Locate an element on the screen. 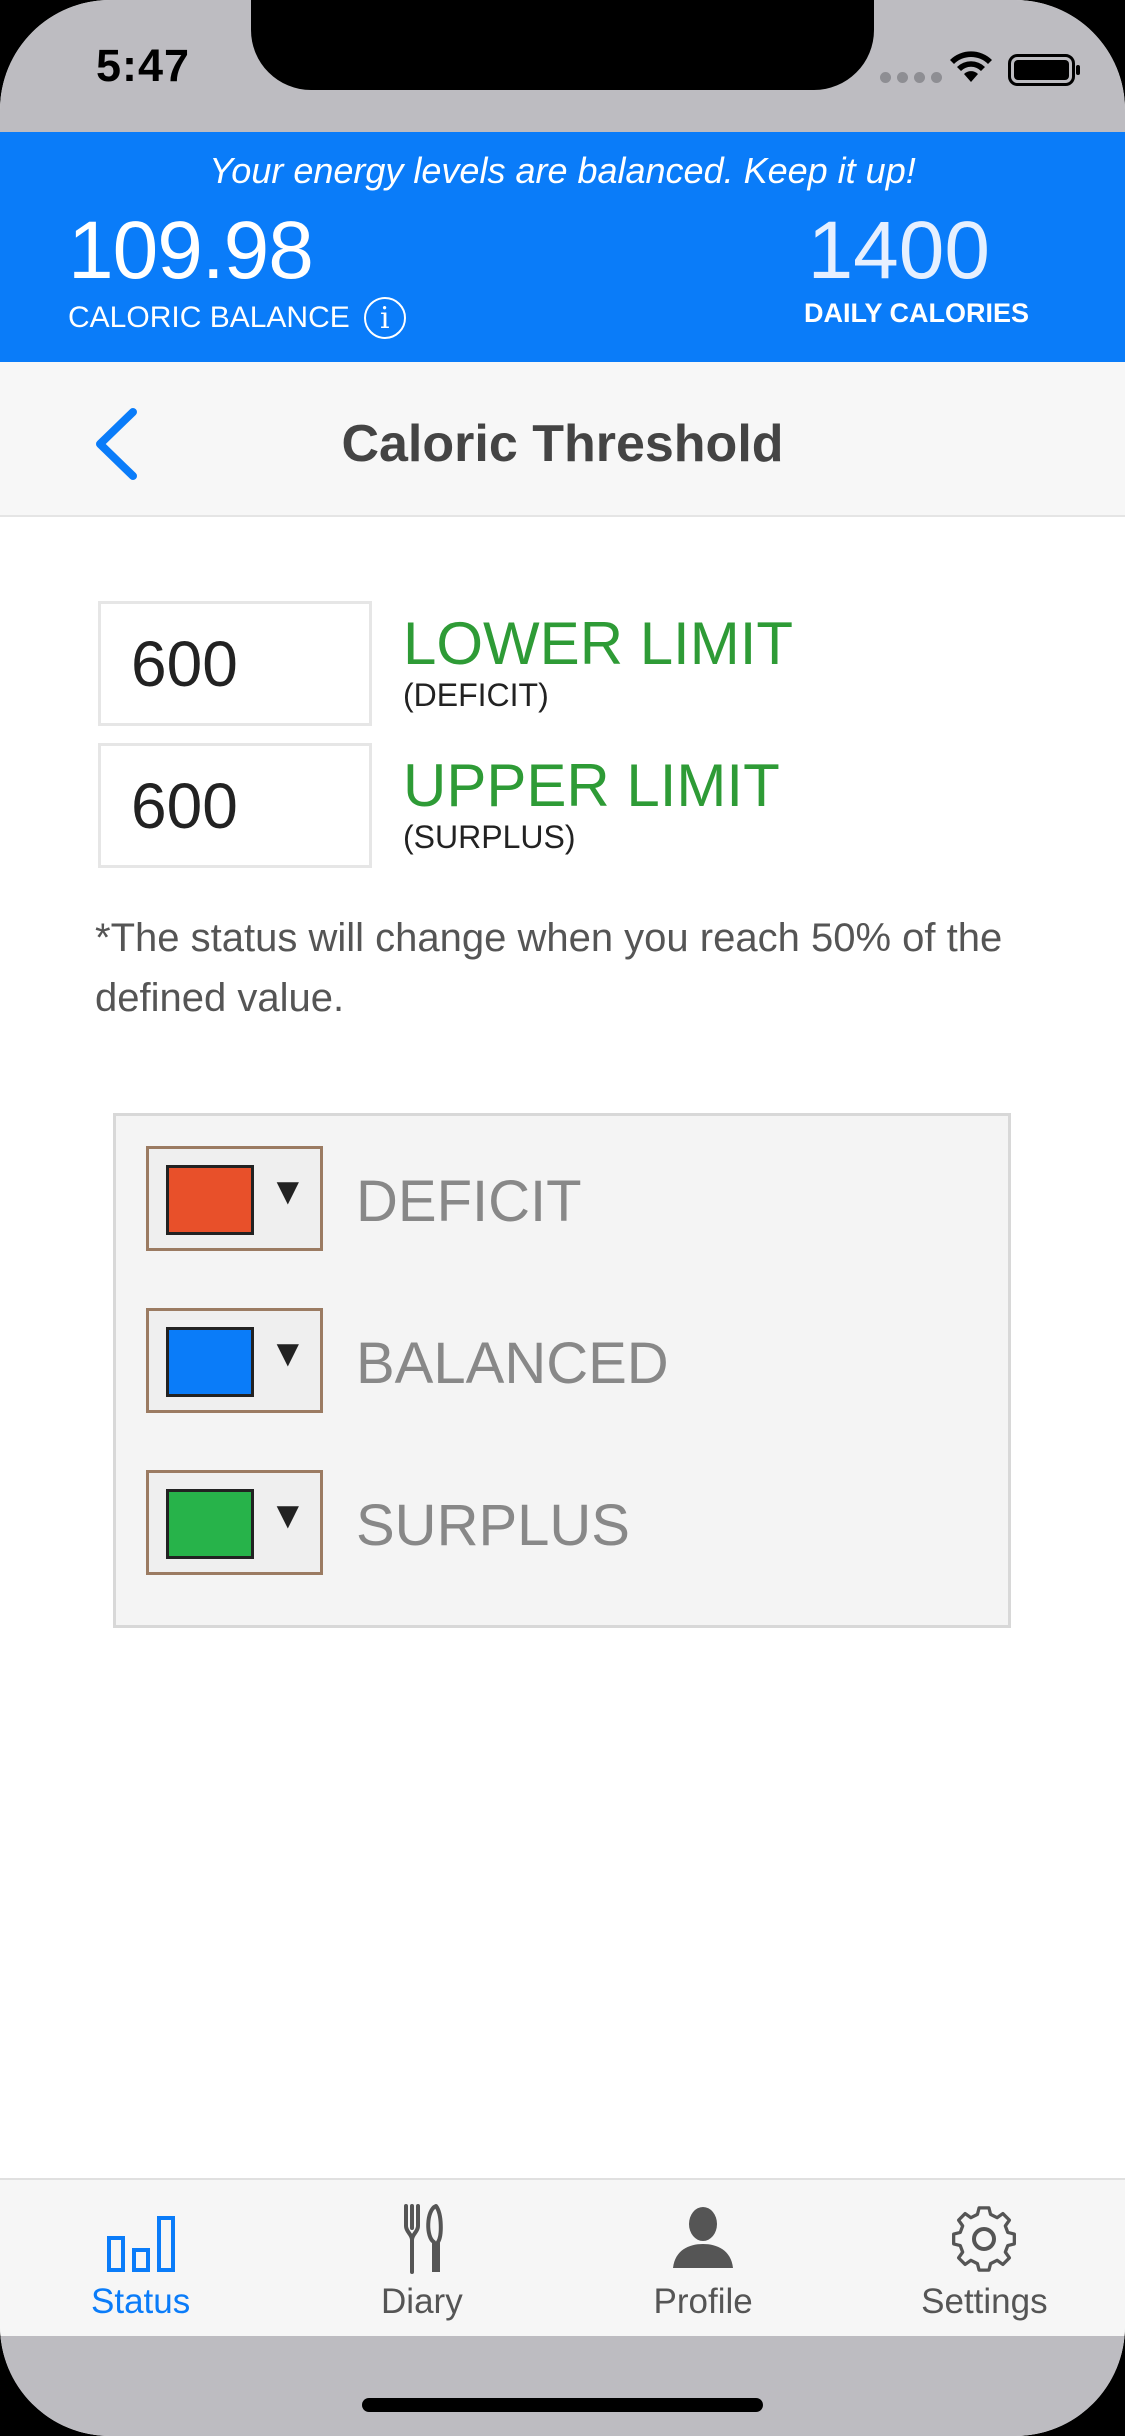 The width and height of the screenshot is (1125, 2436). surplus-color-swatch is located at coordinates (210, 1524).